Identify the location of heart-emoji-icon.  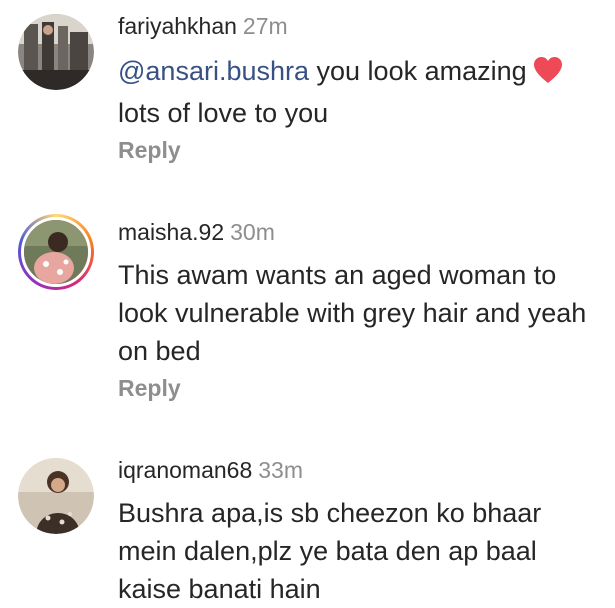
(548, 75).